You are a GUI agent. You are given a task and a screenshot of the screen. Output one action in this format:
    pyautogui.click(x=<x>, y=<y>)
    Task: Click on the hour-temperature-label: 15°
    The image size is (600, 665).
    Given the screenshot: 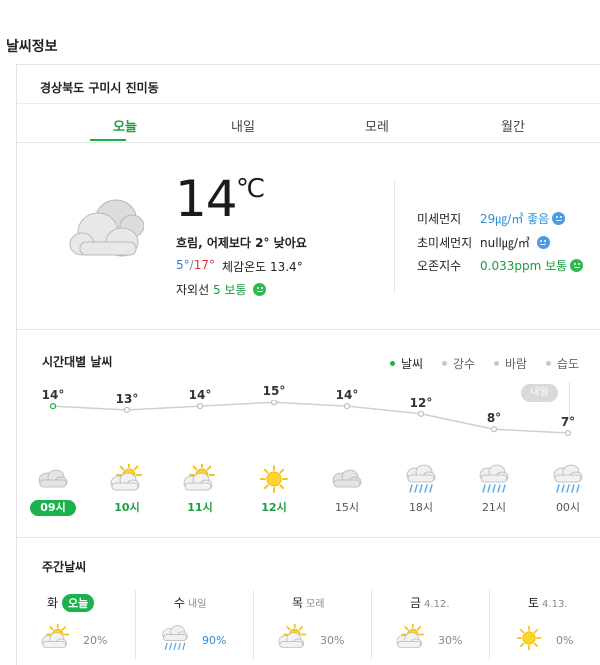 What is the action you would take?
    pyautogui.click(x=274, y=391)
    